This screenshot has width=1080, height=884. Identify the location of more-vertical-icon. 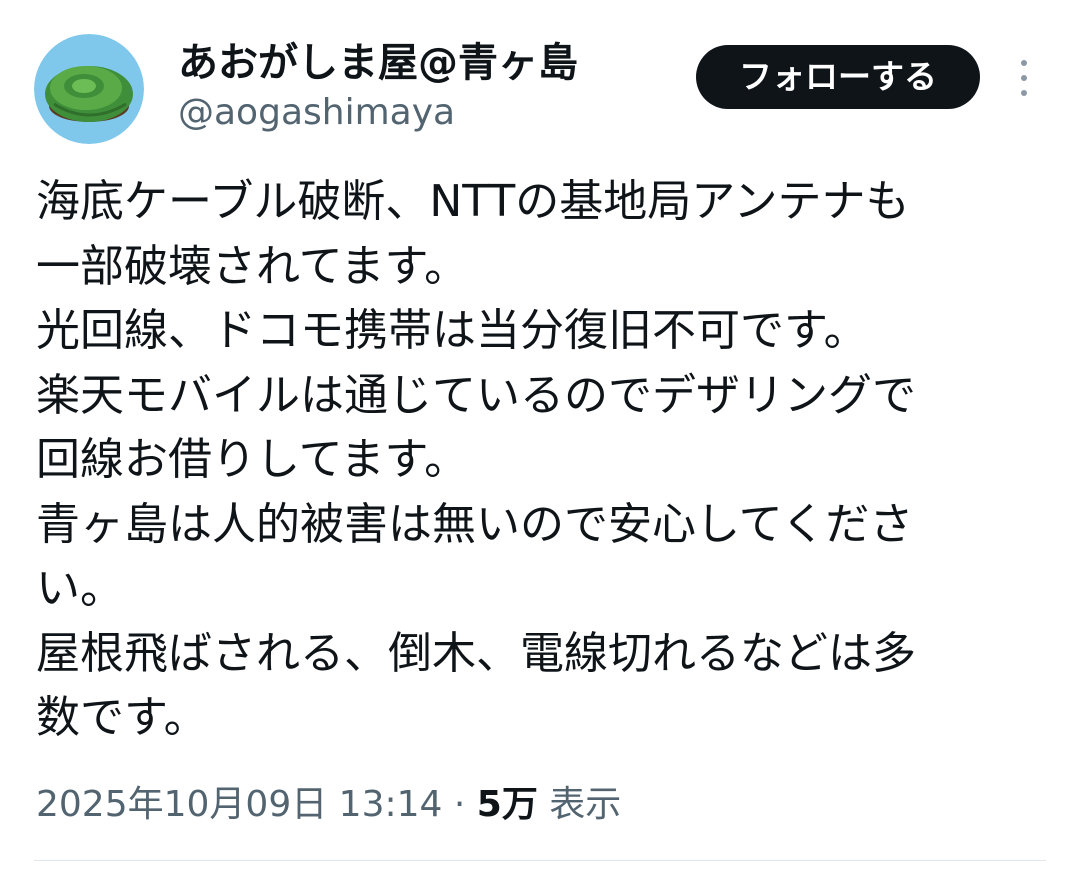
(1024, 78).